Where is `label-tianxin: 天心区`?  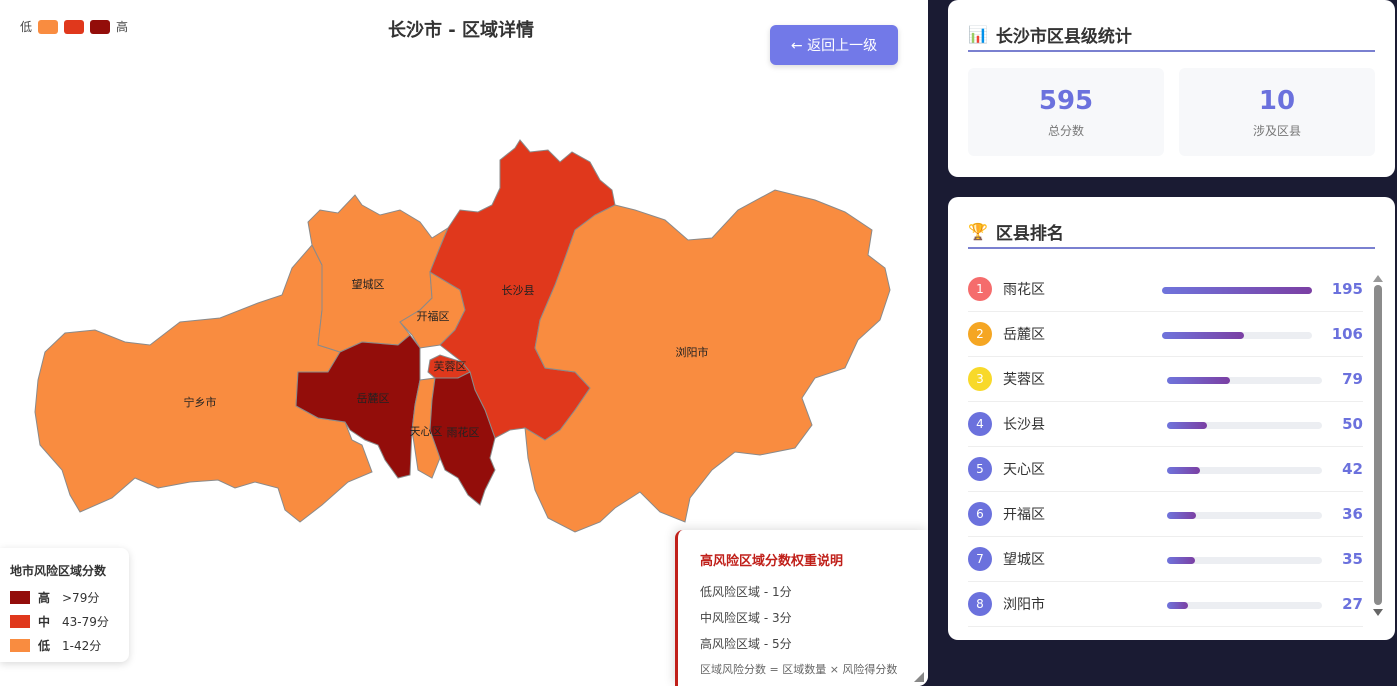 label-tianxin: 天心区 is located at coordinates (426, 431).